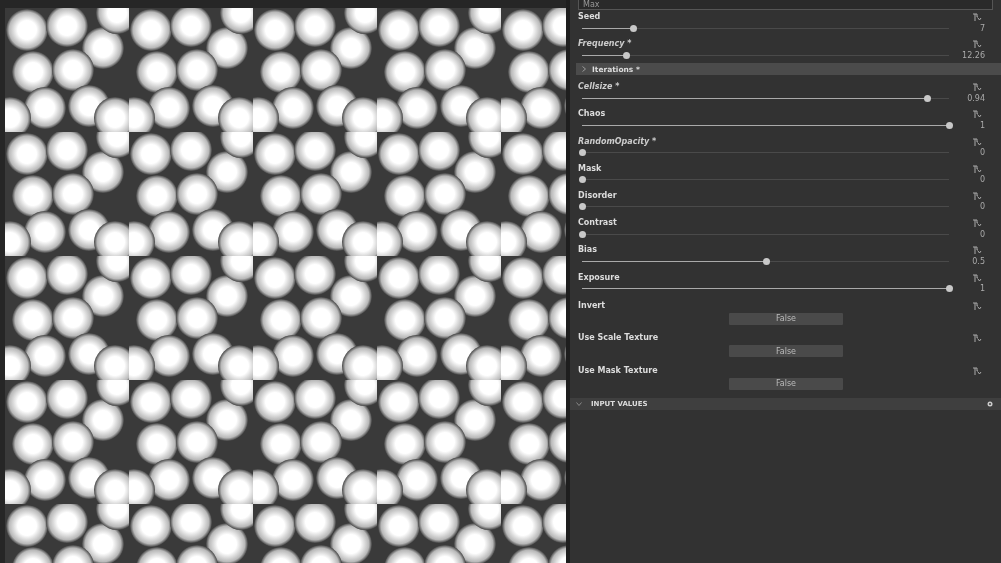  What do you see at coordinates (618, 338) in the screenshot?
I see `parameter-label: Use Scale Texture` at bounding box center [618, 338].